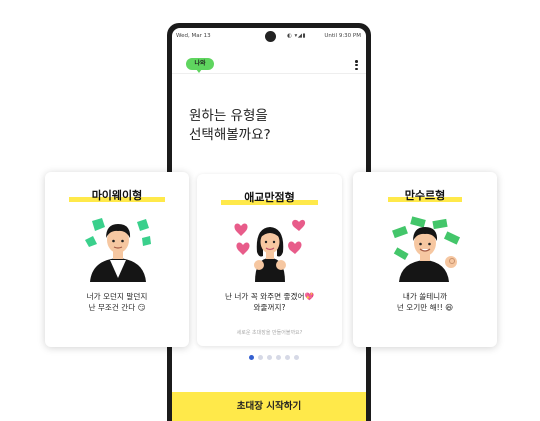 This screenshot has width=540, height=421. Describe the element at coordinates (117, 302) in the screenshot. I see `card-message: 너가 오던지 말던지 난 무조건 간다 😏` at that location.